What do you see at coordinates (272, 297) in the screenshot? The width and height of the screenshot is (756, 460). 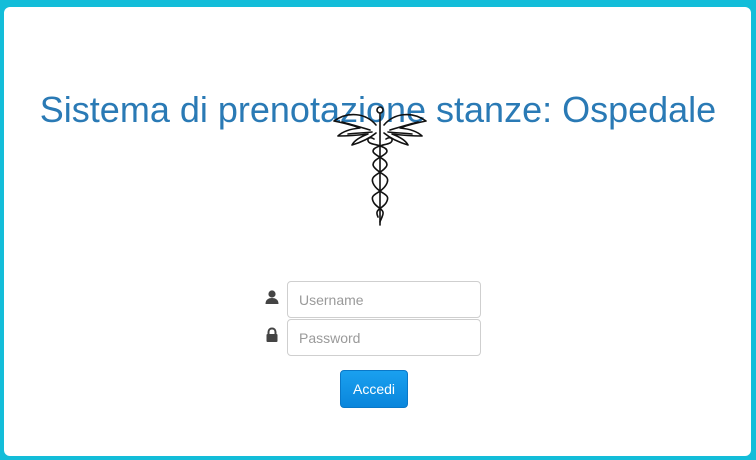 I see `user-icon` at bounding box center [272, 297].